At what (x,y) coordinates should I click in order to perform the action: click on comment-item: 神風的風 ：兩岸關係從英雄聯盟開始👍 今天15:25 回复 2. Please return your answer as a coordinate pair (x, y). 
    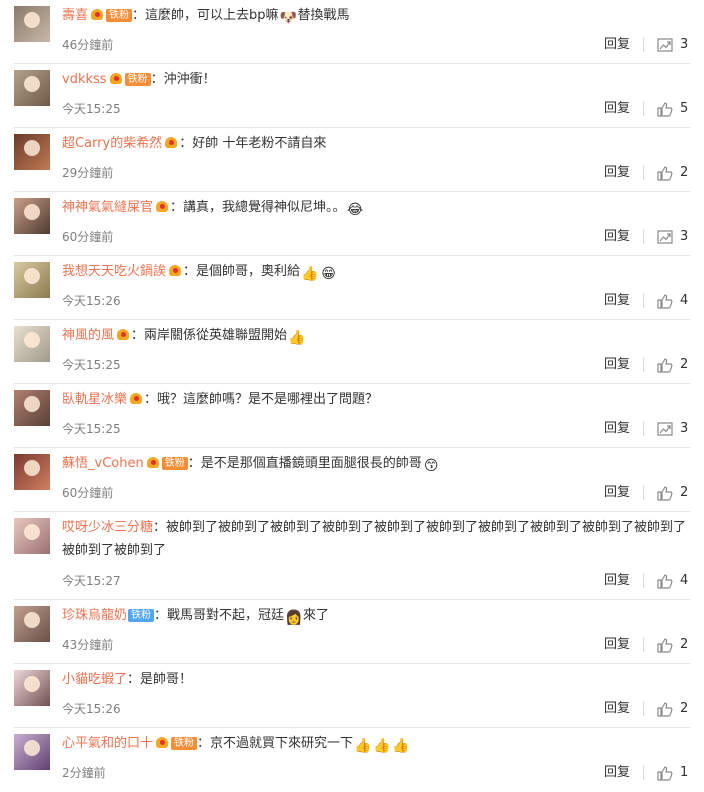
    Looking at the image, I should click on (352, 352).